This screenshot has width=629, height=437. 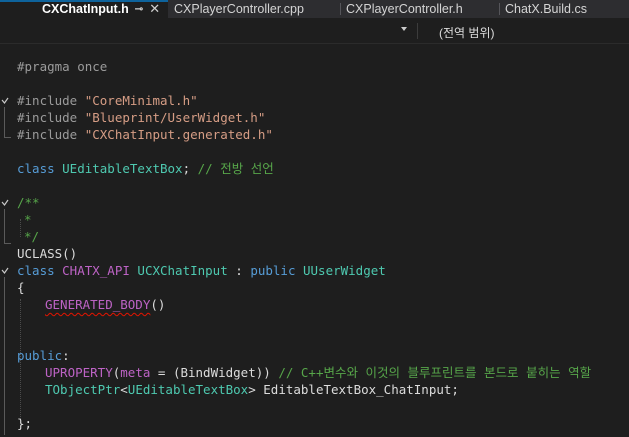 I want to click on comment-token: */, so click(x=32, y=236).